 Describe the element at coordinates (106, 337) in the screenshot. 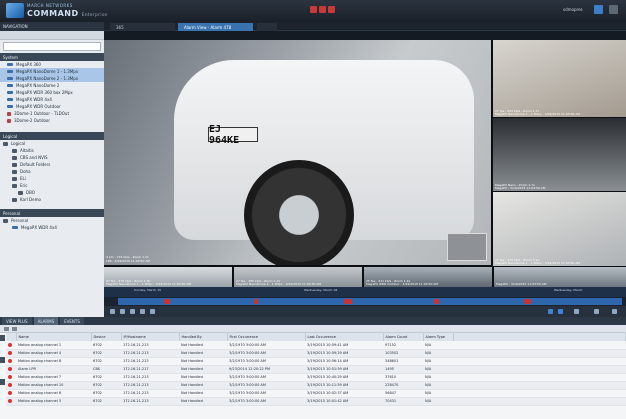

I see `col-device: Device` at that location.